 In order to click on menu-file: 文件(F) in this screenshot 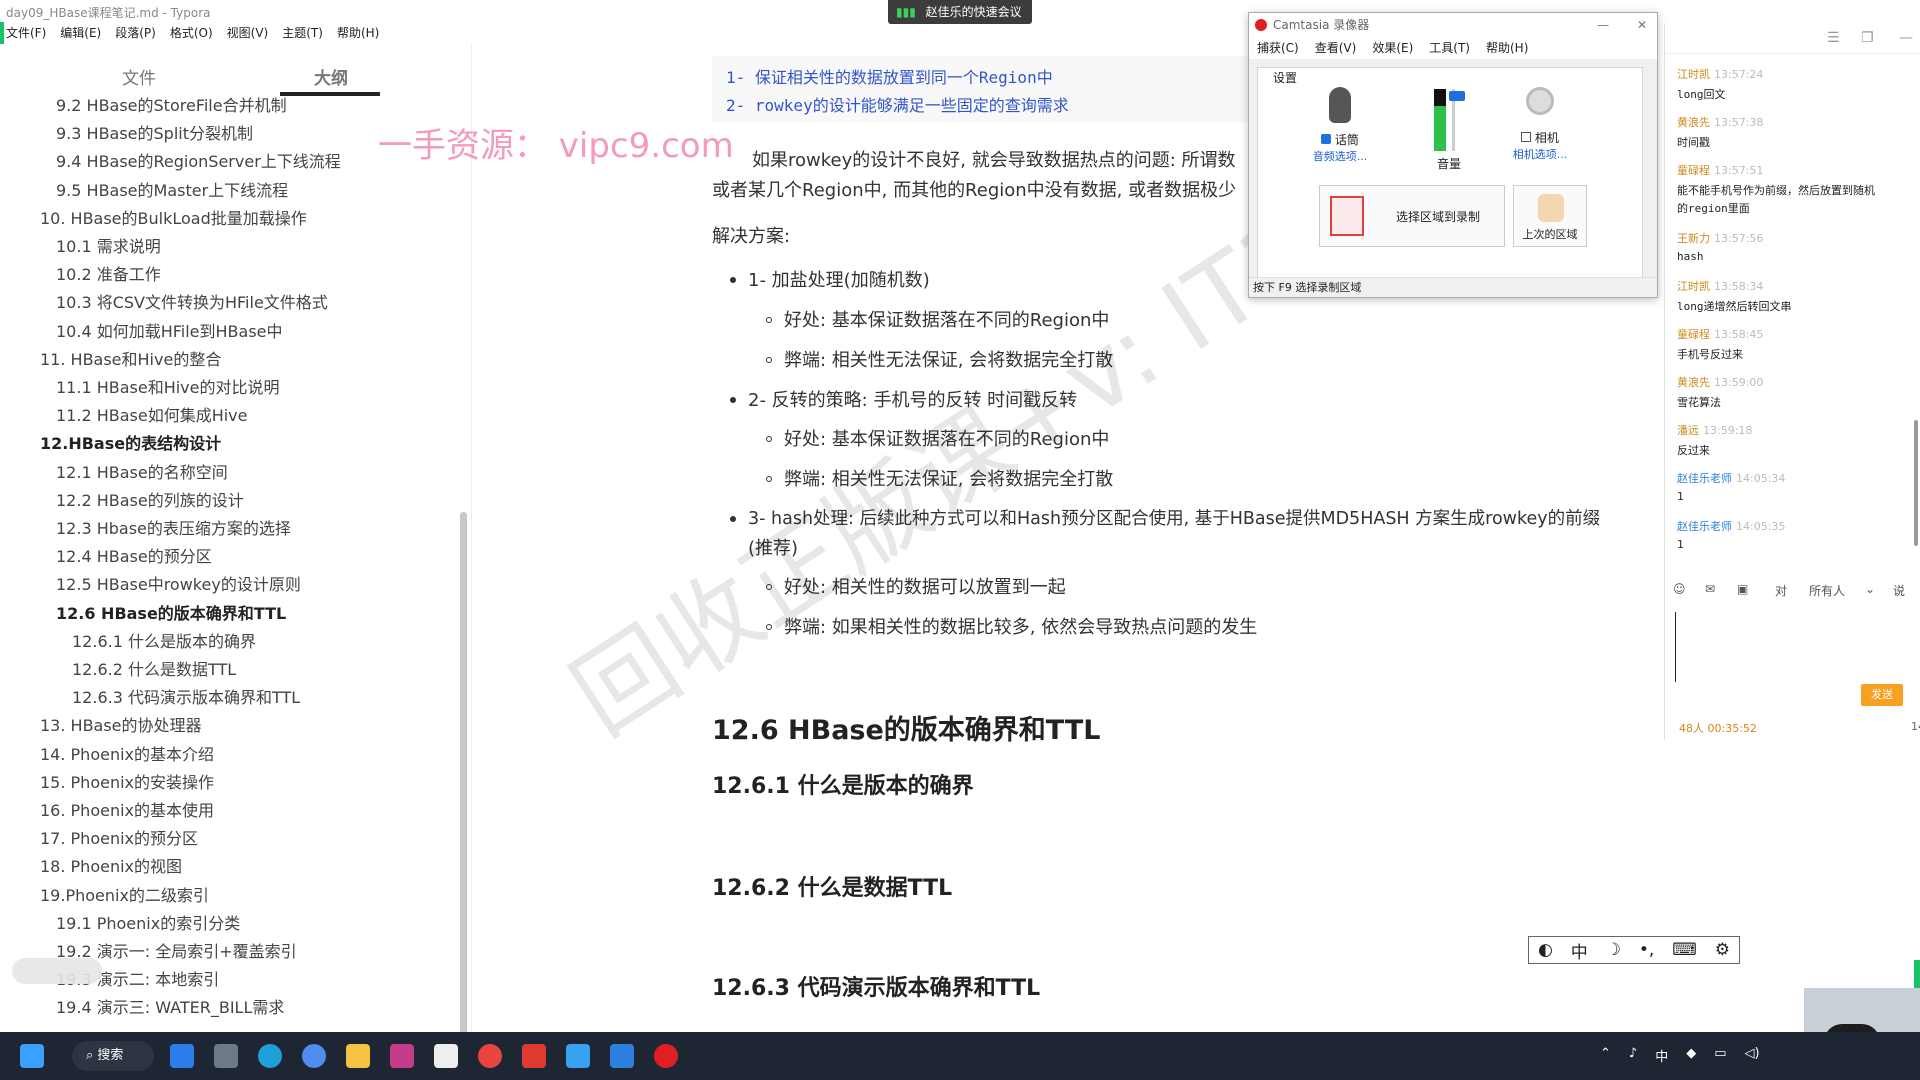, I will do `click(26, 34)`.